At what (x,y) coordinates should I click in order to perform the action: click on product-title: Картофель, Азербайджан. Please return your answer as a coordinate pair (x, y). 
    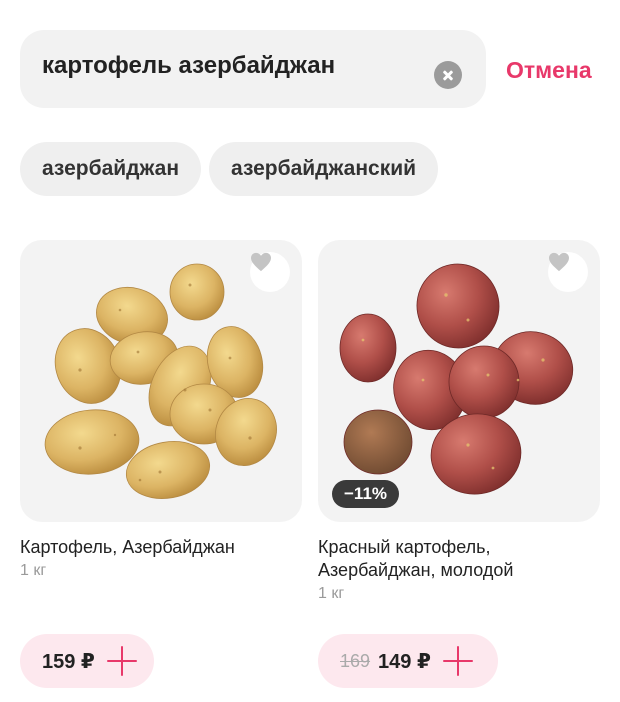
    Looking at the image, I should click on (161, 547).